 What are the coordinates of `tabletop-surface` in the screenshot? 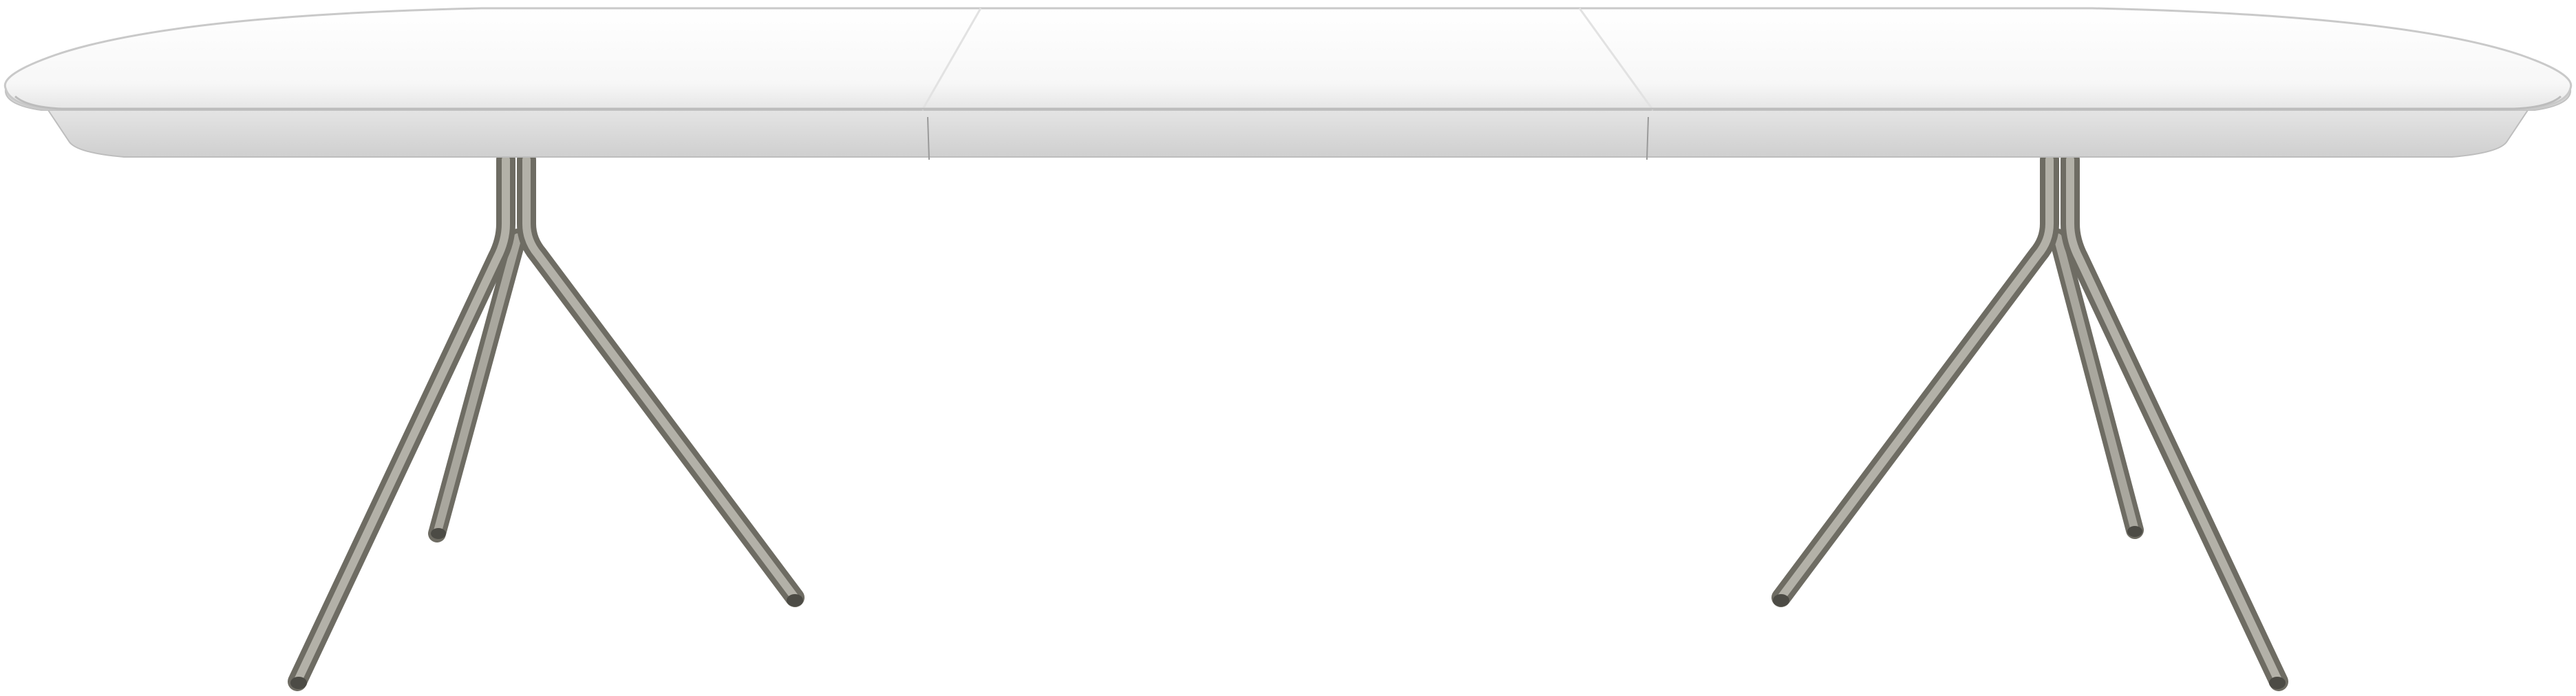 It's located at (1288, 59).